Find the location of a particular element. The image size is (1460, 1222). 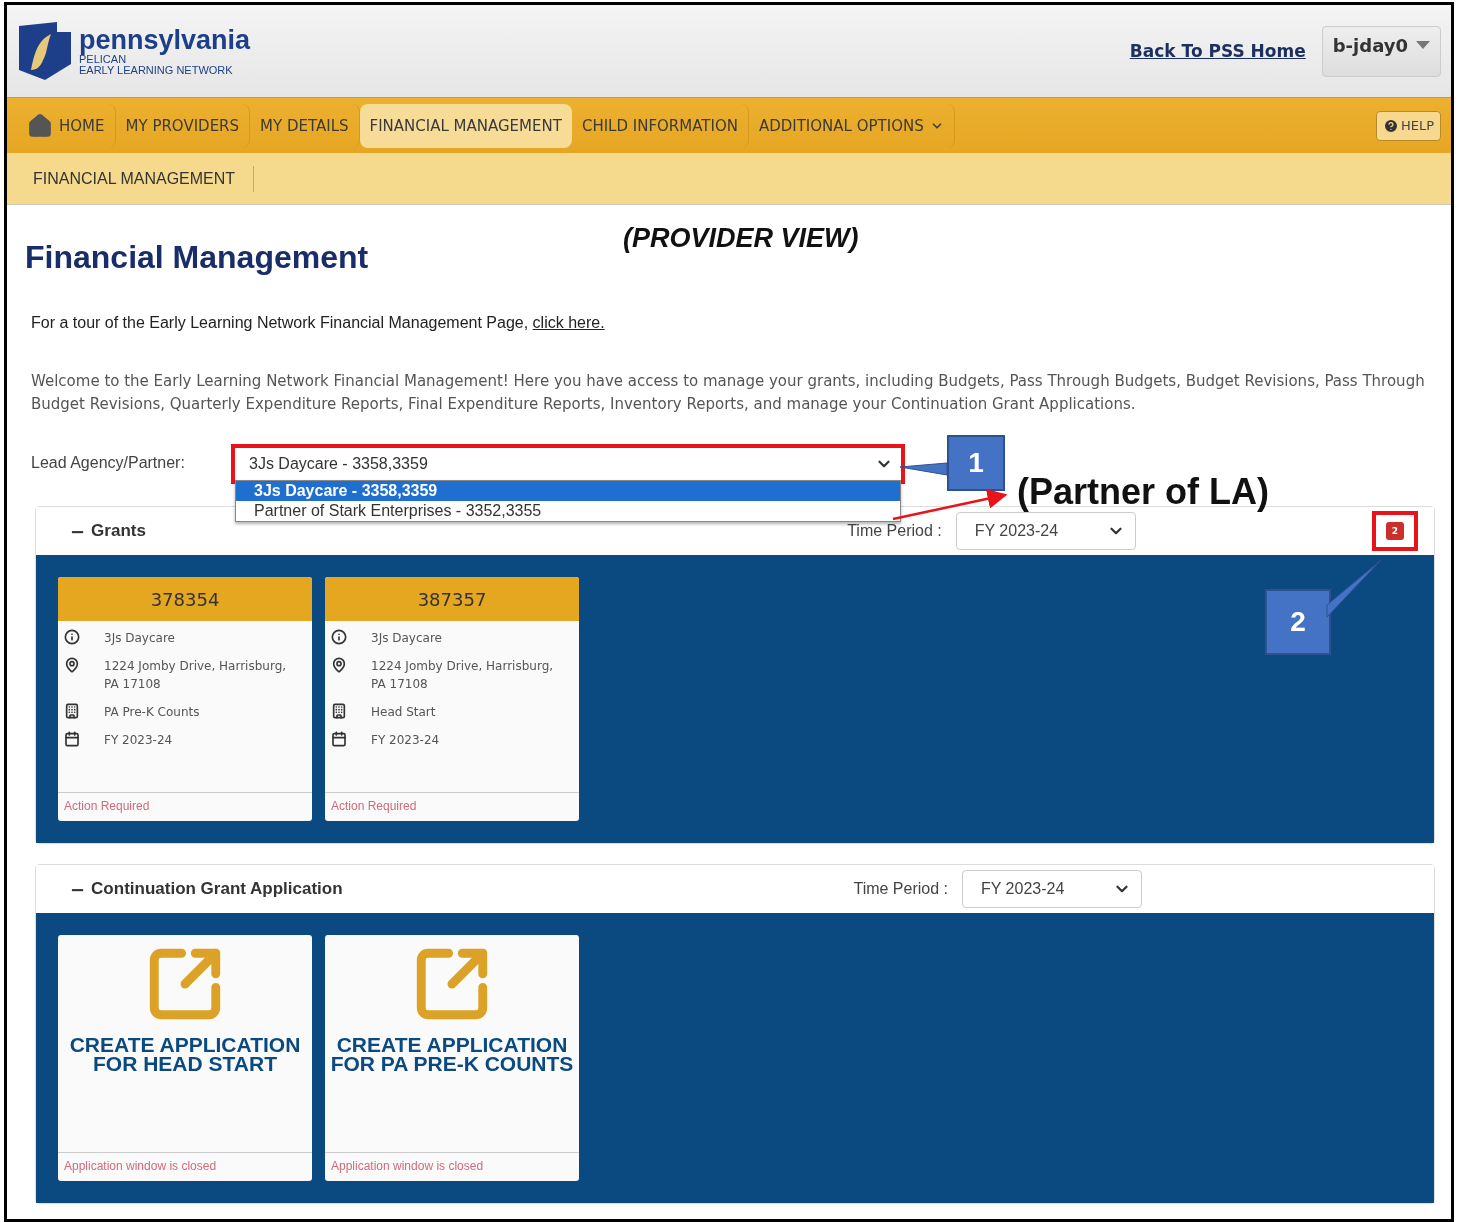

application-title: CREATE APPLICATION FOR PA PRE-K COUNTS is located at coordinates (452, 1054).